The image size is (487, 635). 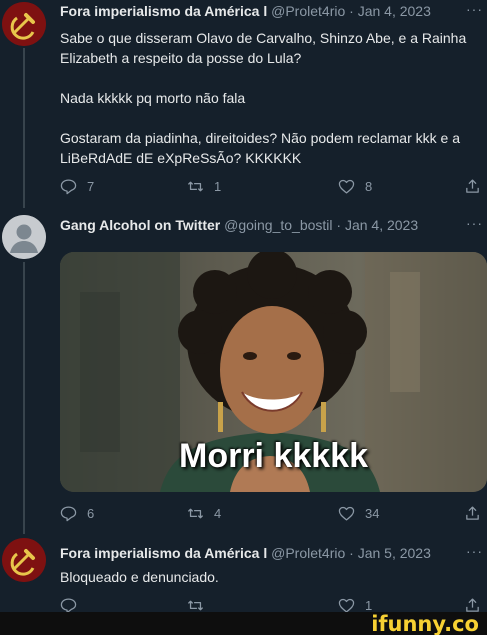 What do you see at coordinates (243, 623) in the screenshot?
I see `watermark-bar: ifunny.co` at bounding box center [243, 623].